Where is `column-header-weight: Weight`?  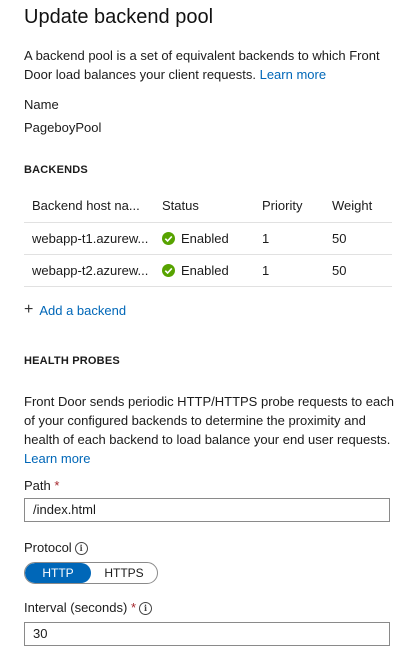
column-header-weight: Weight is located at coordinates (358, 205).